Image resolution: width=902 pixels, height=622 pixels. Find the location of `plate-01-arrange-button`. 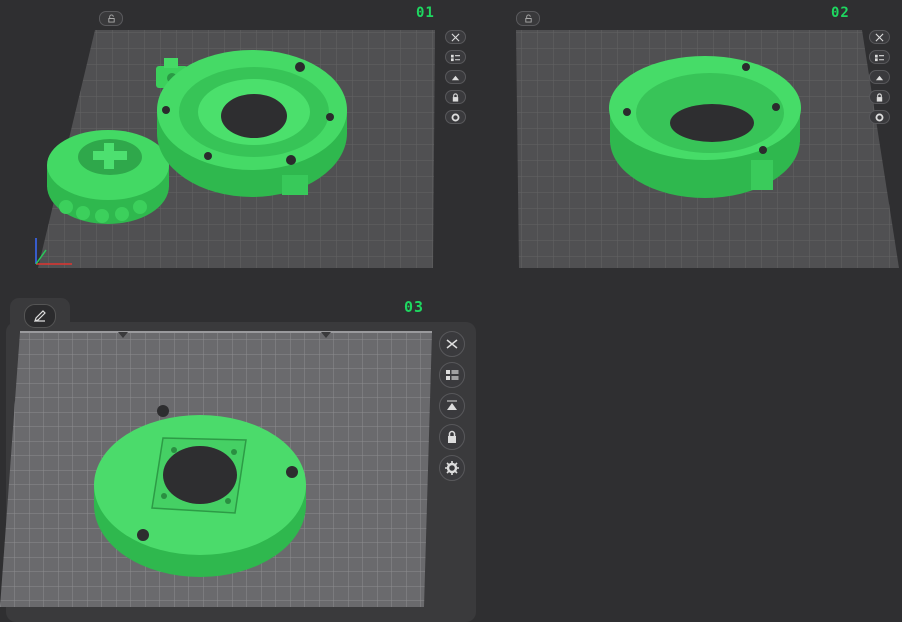

plate-01-arrange-button is located at coordinates (455, 37).